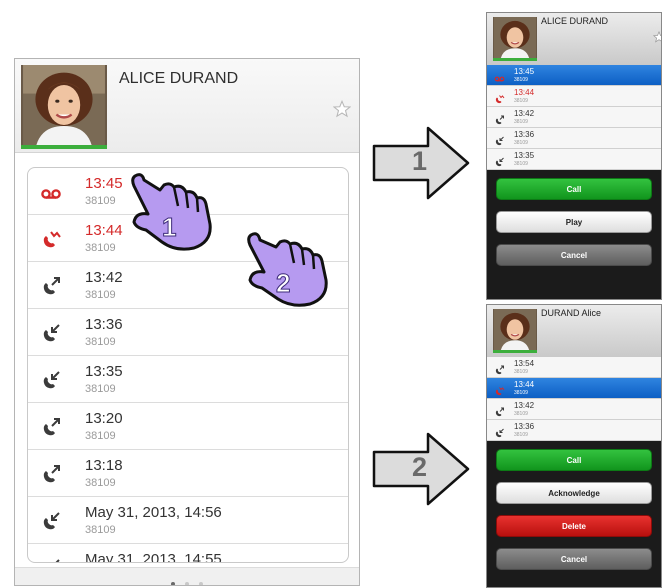  I want to click on hand-number-2: 2, so click(283, 283).